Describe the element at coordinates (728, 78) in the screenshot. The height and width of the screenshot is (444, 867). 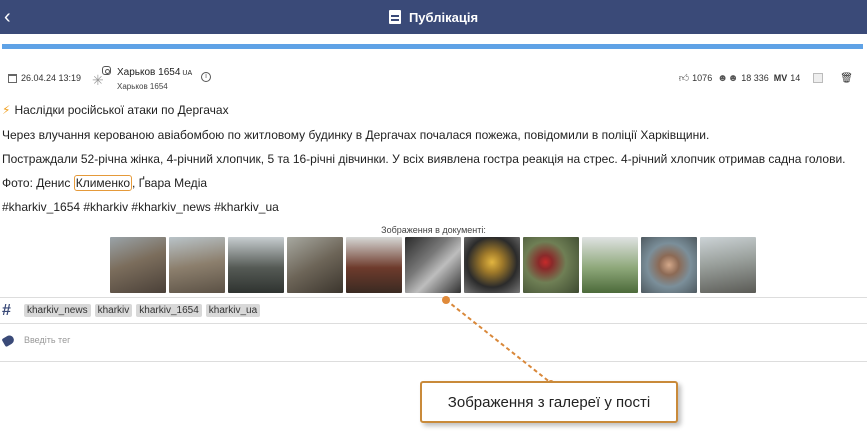
I see `people-icon: ☻☻` at that location.